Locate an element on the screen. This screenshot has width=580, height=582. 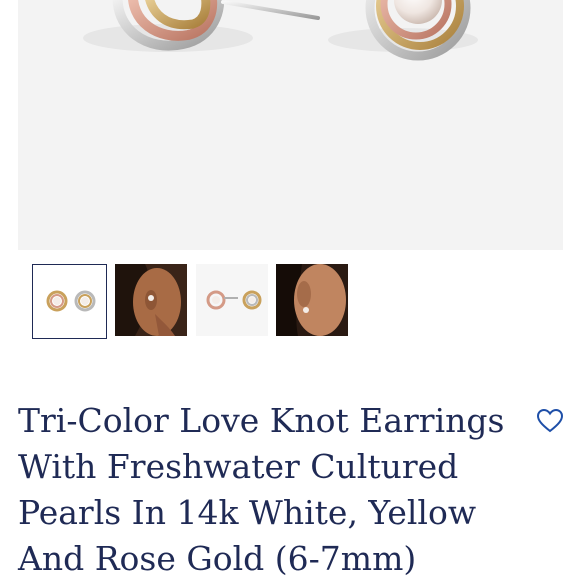
model-ear-closeup-image is located at coordinates (312, 300).